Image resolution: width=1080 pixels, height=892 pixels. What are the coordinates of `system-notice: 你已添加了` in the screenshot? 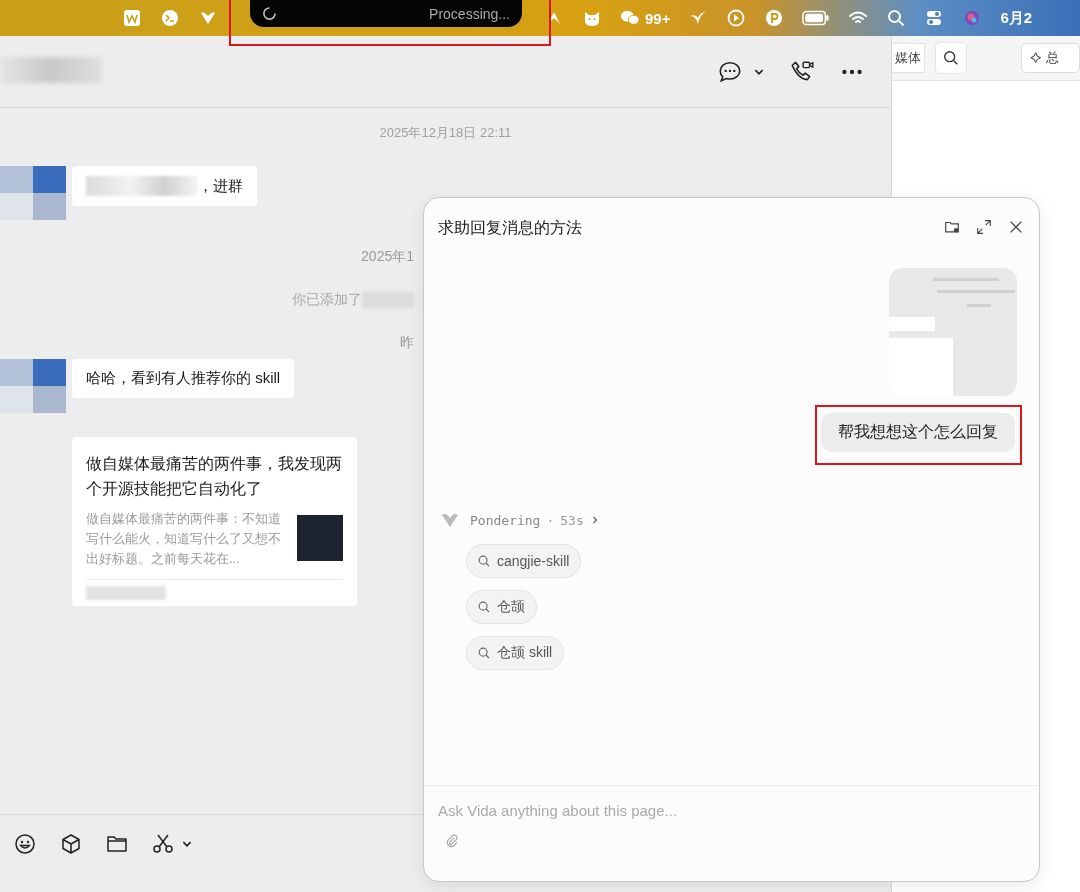 It's located at (327, 300).